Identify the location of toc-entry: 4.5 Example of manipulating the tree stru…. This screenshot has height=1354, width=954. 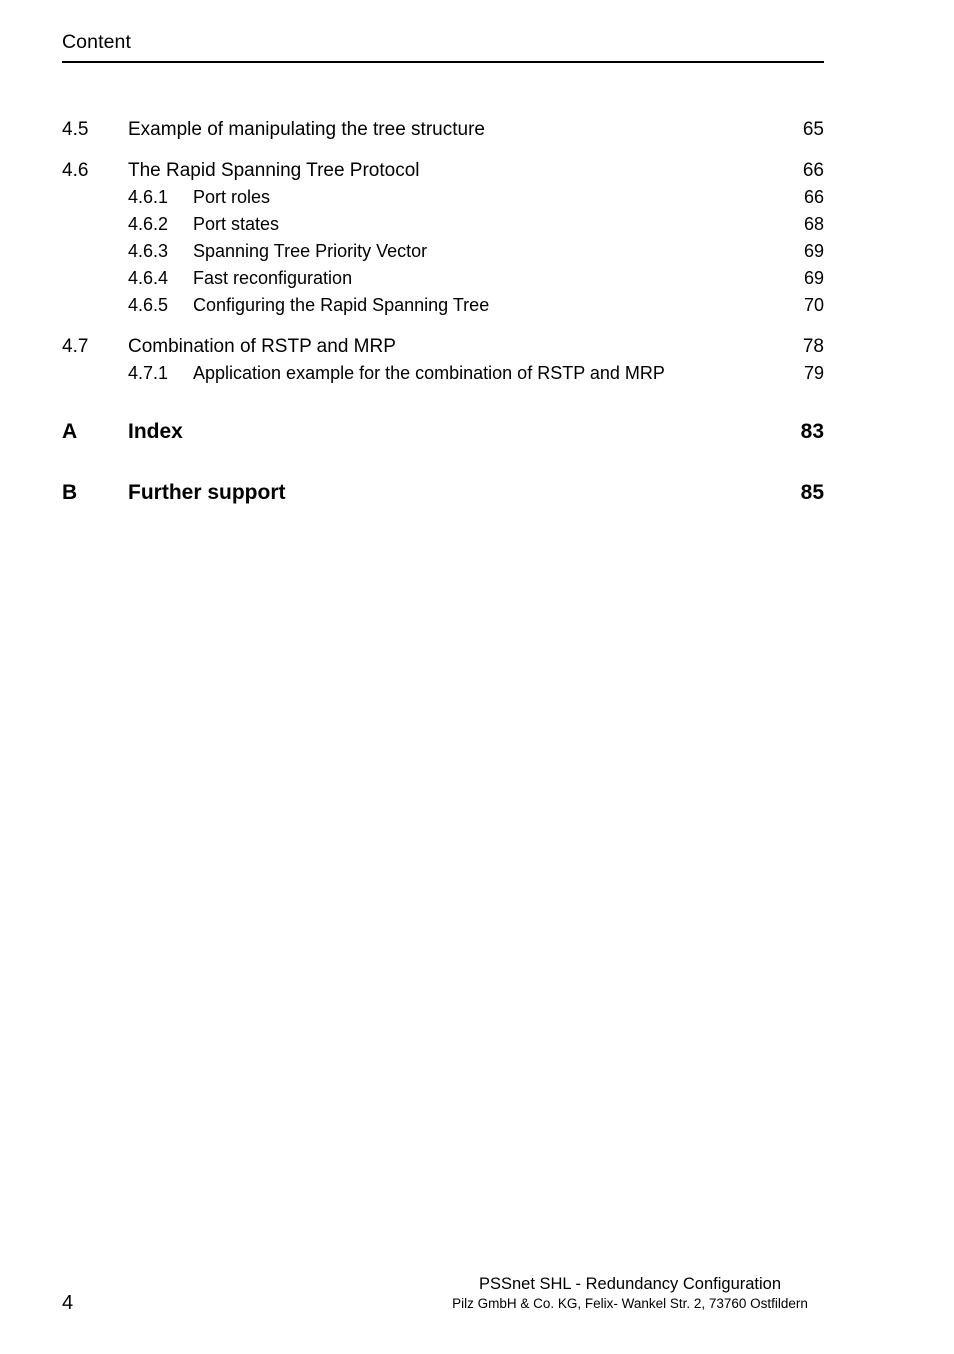
(443, 129).